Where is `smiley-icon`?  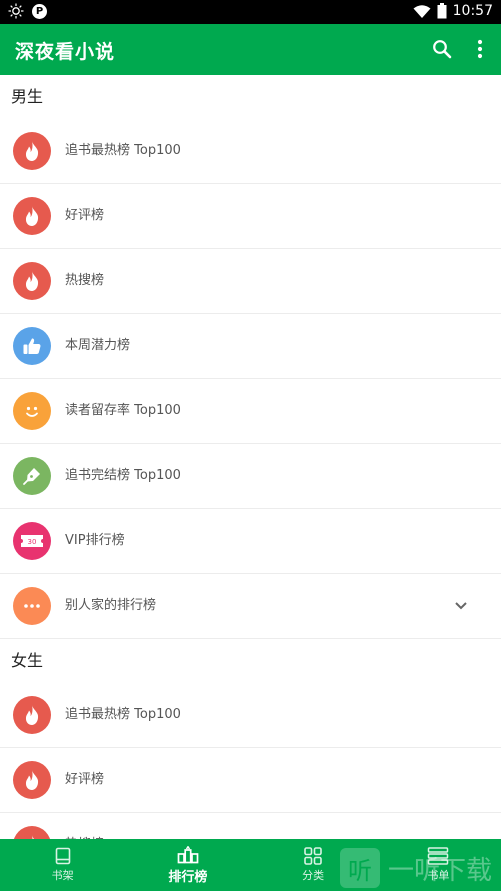 smiley-icon is located at coordinates (32, 411).